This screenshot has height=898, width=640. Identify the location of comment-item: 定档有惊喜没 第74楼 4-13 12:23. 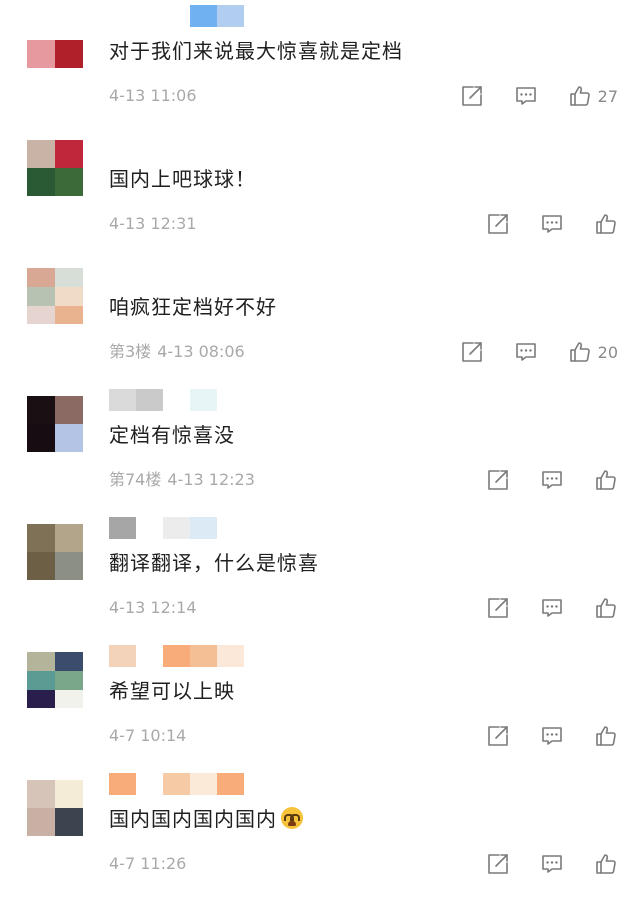
(320, 450).